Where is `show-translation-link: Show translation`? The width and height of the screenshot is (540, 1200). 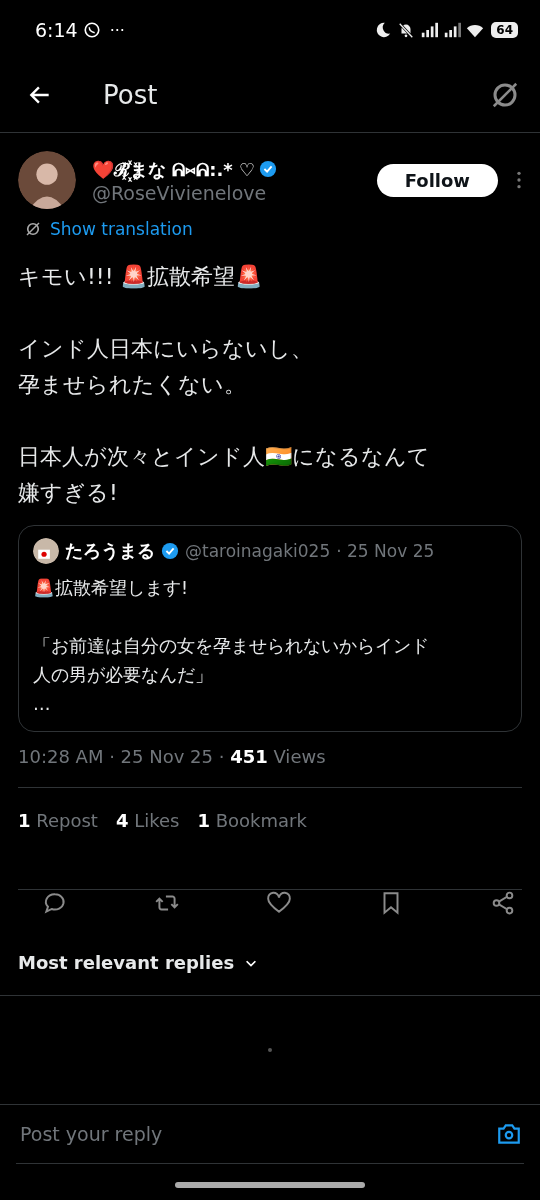
show-translation-link: Show translation is located at coordinates (121, 229).